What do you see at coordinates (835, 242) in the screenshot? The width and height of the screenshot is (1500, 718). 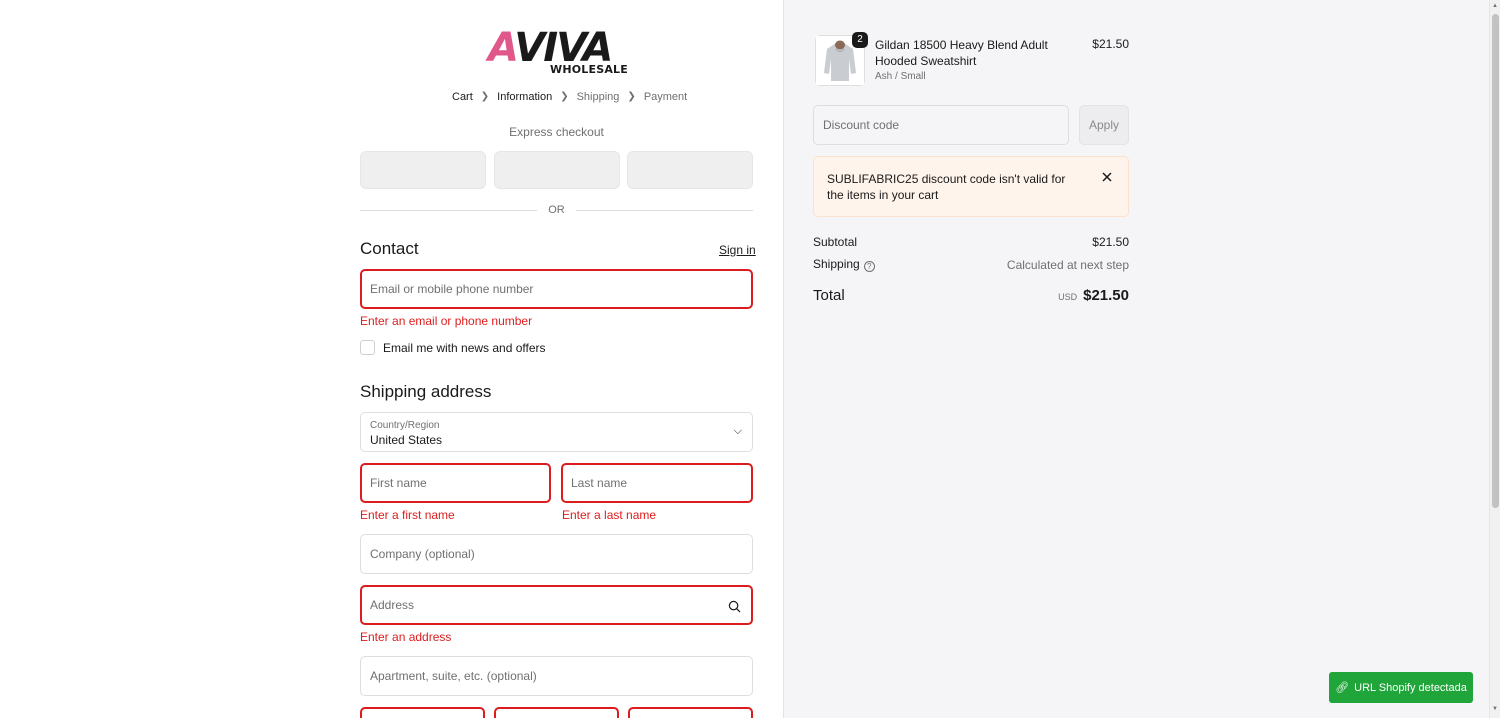 I see `subtotal-label: Subtotal` at bounding box center [835, 242].